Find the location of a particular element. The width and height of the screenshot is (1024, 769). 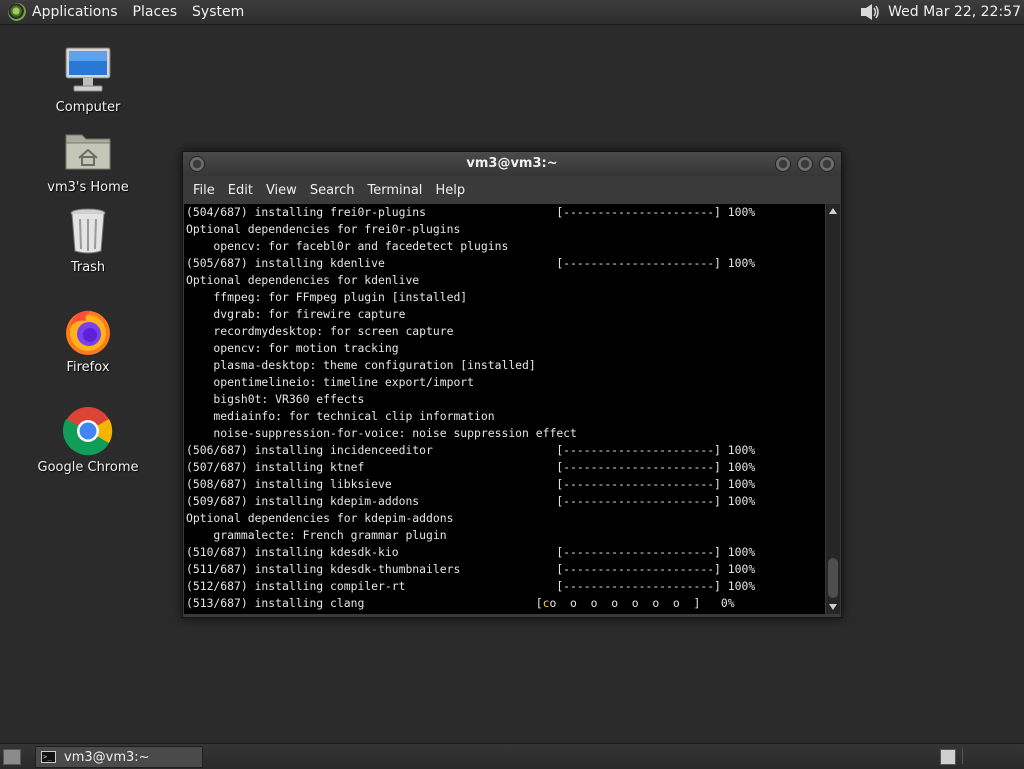

terminal-line: grammalecte: French grammar plugin is located at coordinates (316, 535).